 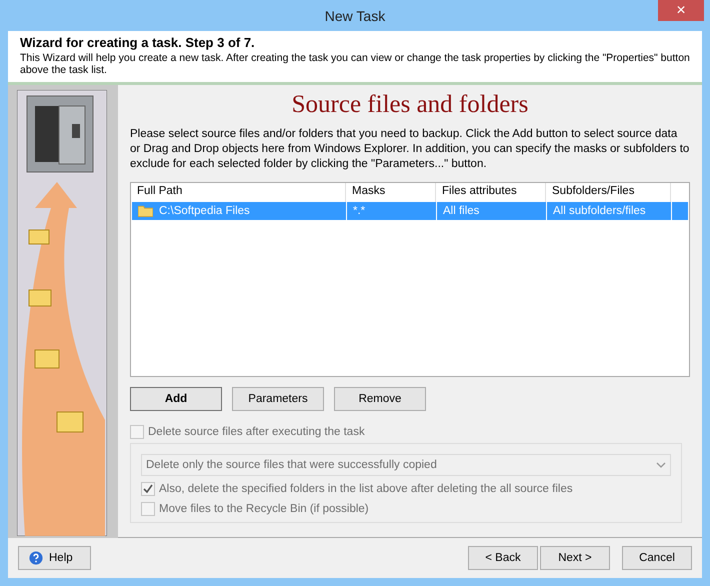 What do you see at coordinates (410, 105) in the screenshot?
I see `page-title: Source files and folders` at bounding box center [410, 105].